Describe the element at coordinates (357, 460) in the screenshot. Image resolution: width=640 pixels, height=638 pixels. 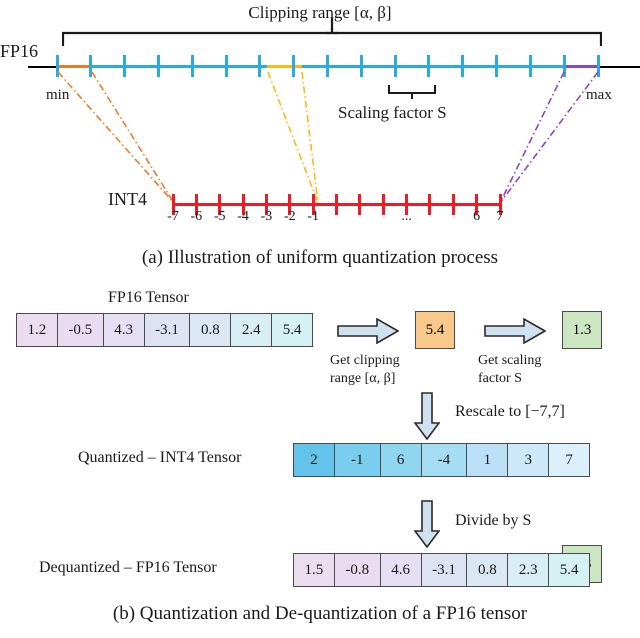
I see `int4-tensor-cell: -1` at that location.